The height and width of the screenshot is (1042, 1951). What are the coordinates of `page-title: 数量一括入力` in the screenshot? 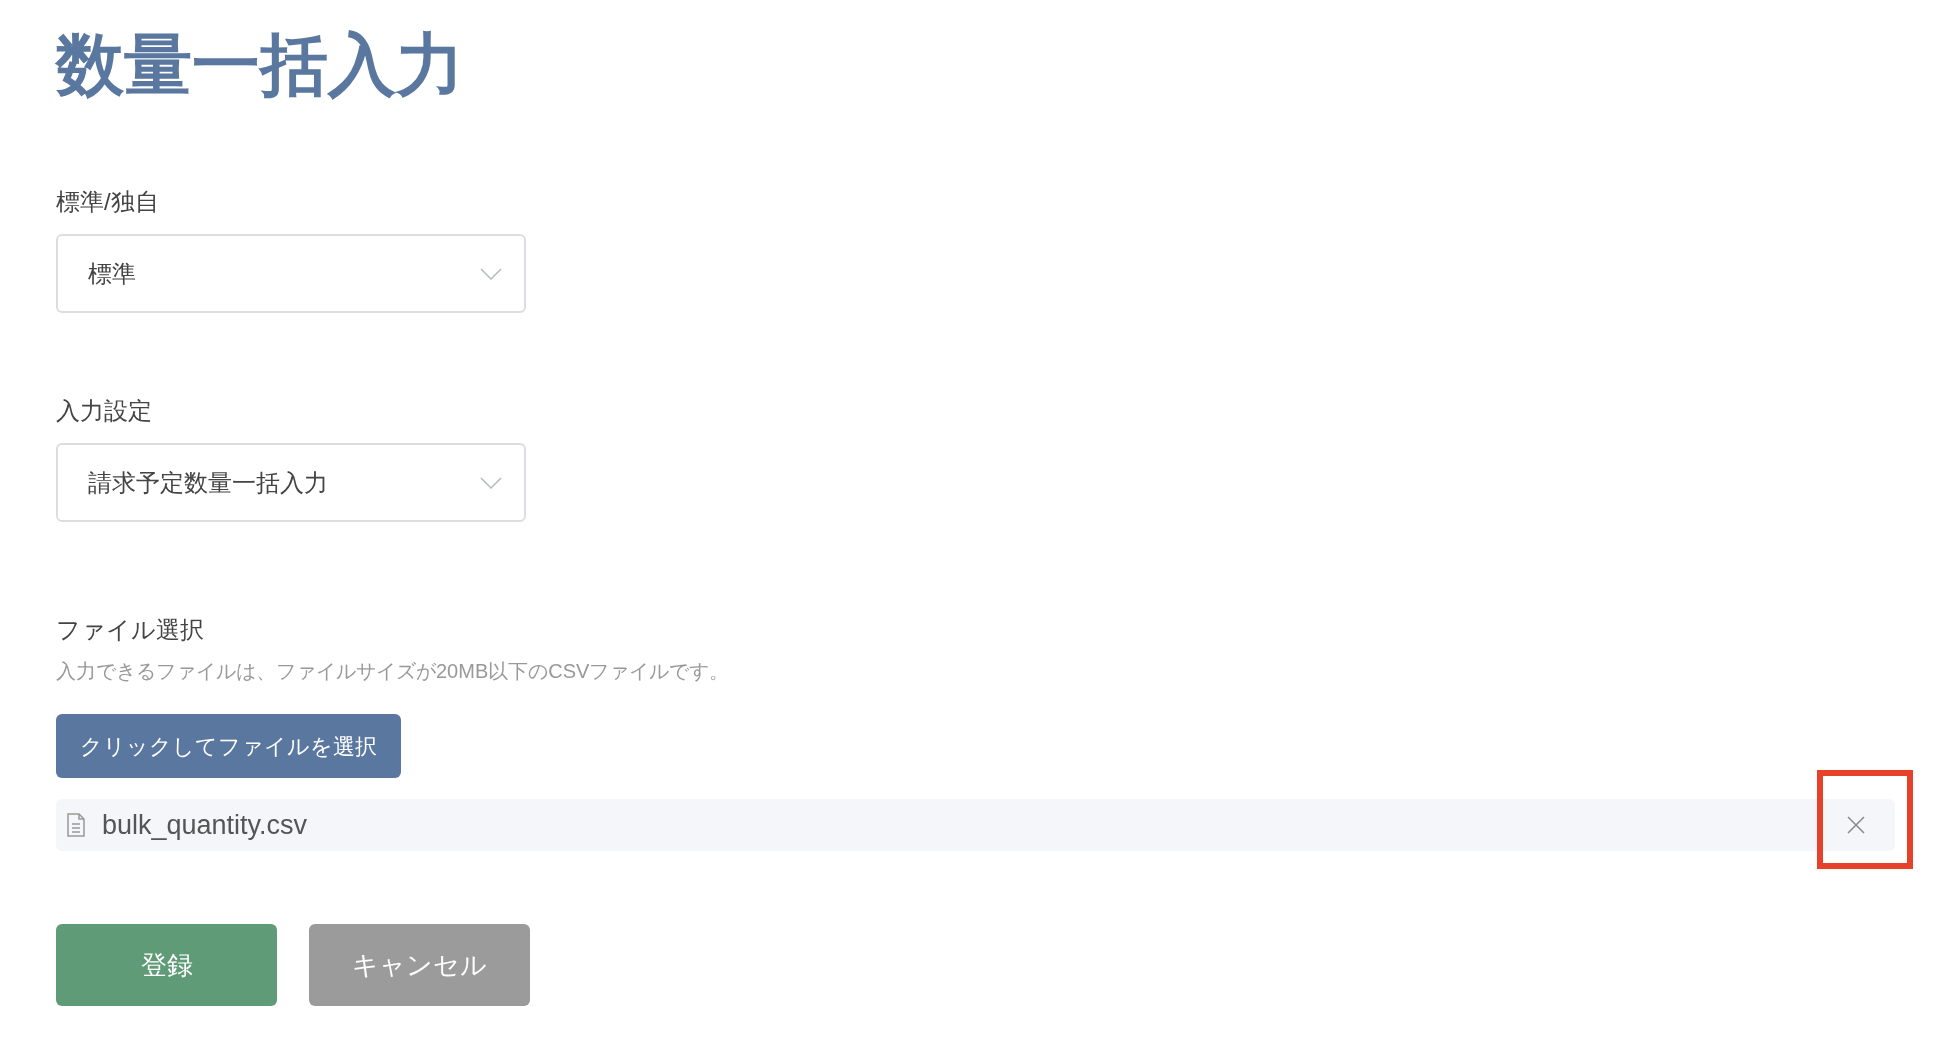 It's located at (260, 64).